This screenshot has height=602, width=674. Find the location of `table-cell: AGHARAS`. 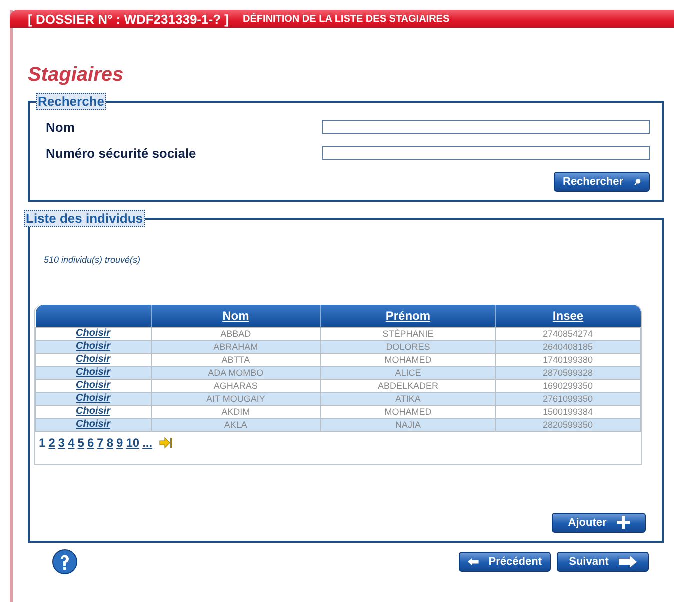

table-cell: AGHARAS is located at coordinates (236, 385).